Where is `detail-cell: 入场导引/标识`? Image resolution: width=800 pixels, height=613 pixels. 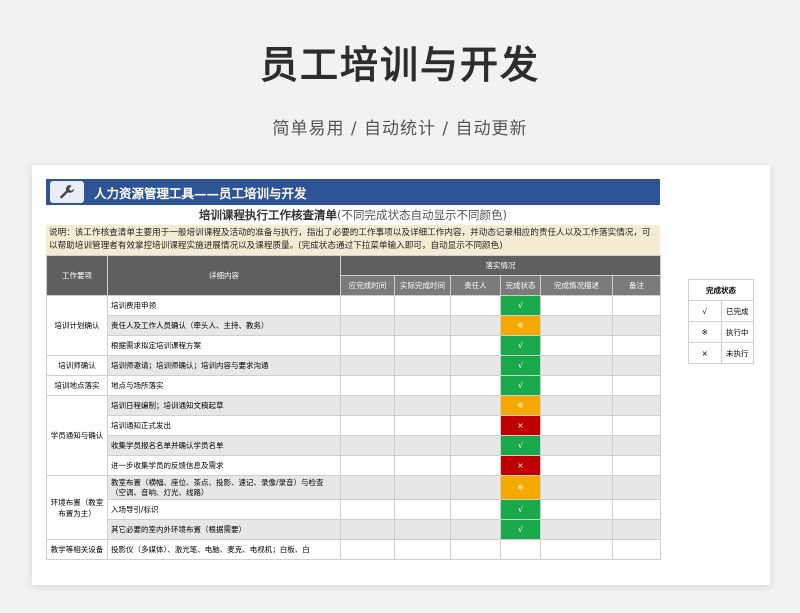
detail-cell: 入场导引/标识 is located at coordinates (224, 509).